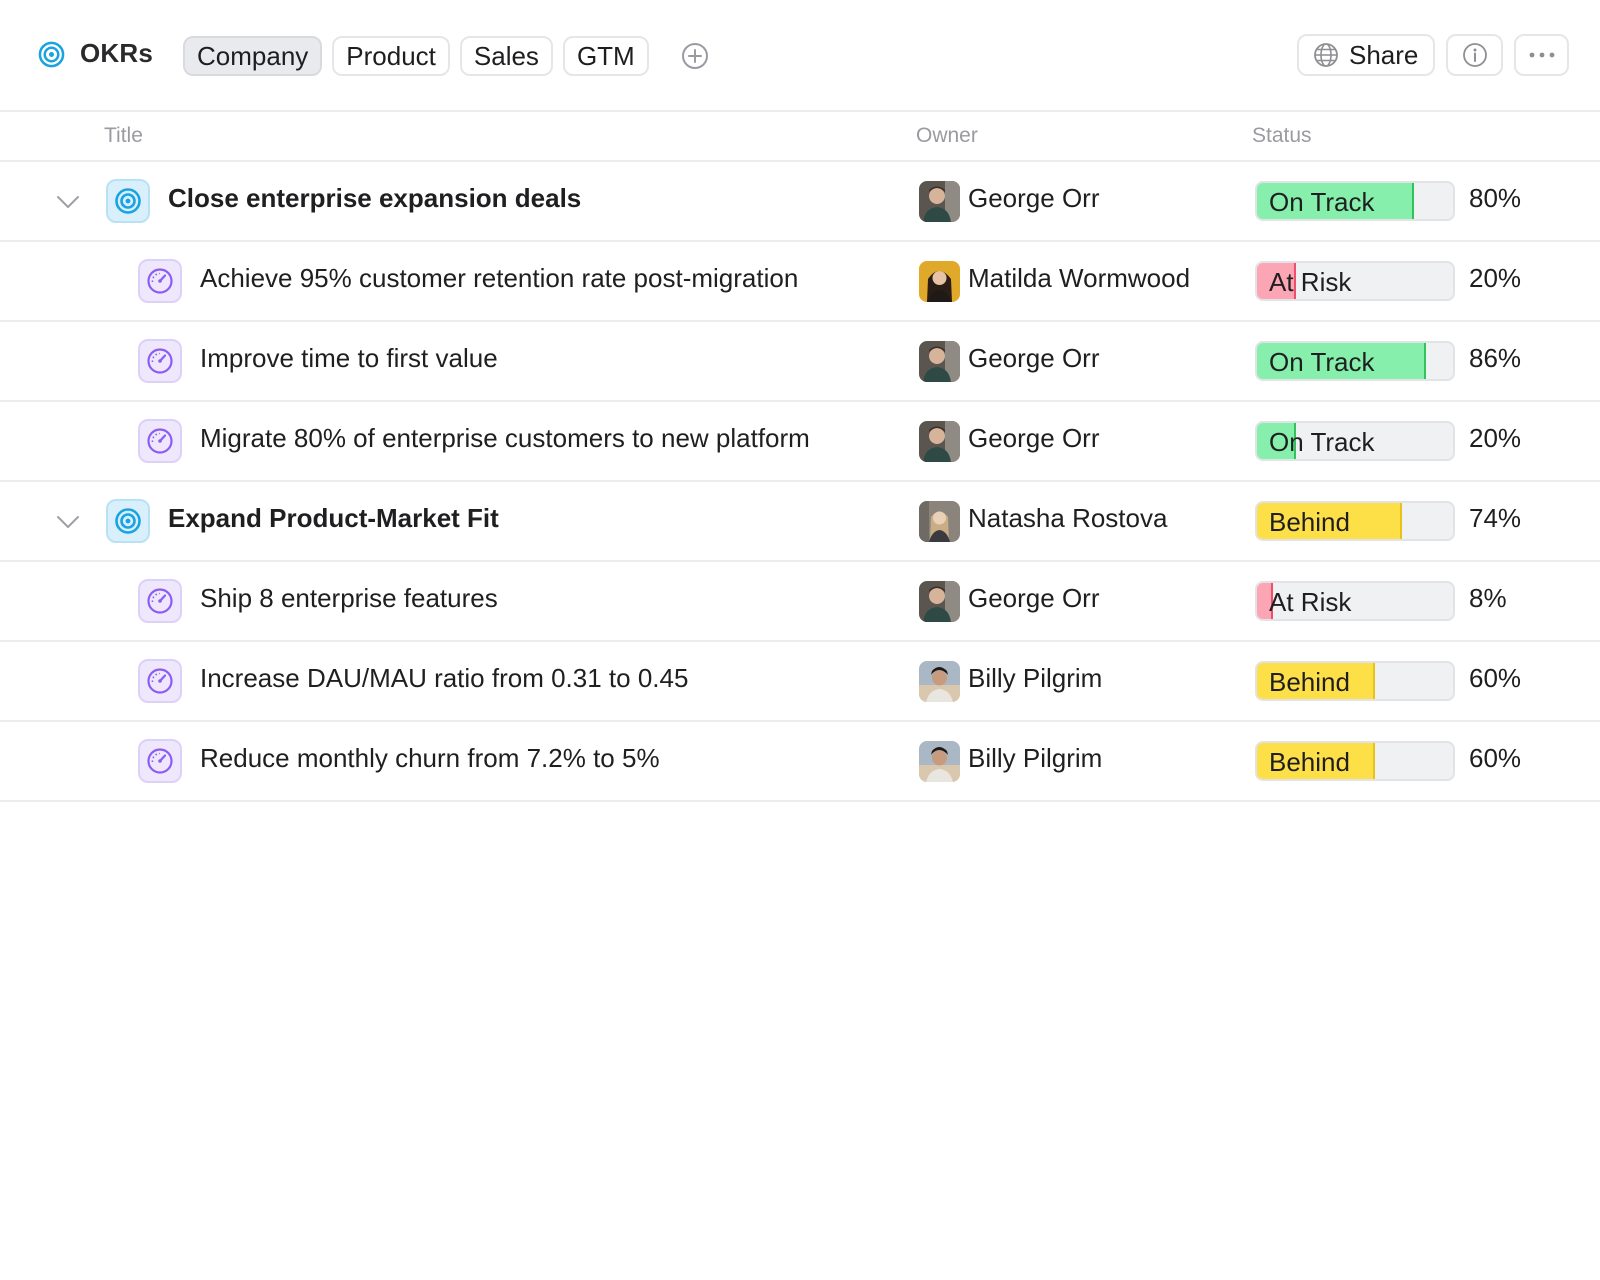 The image size is (1600, 1280). I want to click on column-status-header: Status, so click(1282, 136).